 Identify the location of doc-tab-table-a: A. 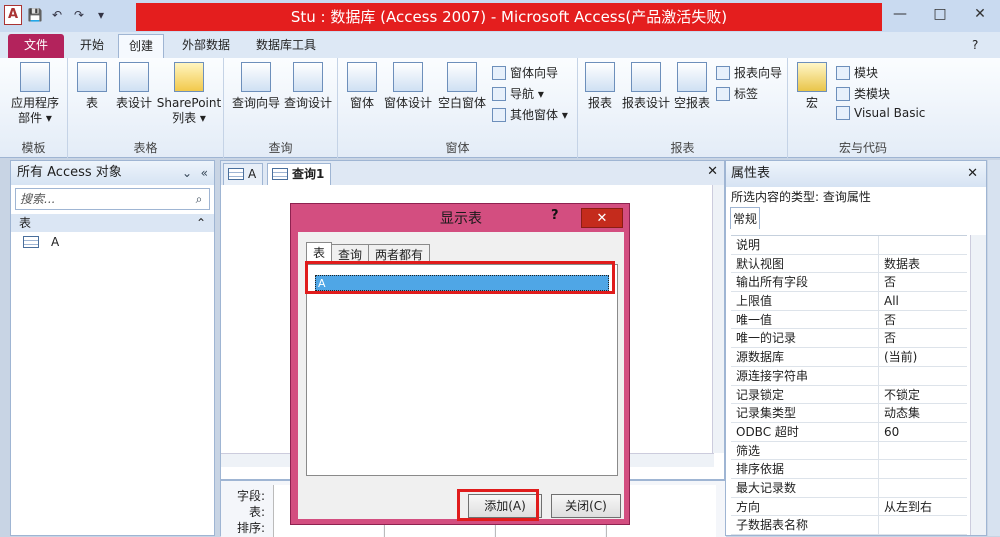
(243, 174).